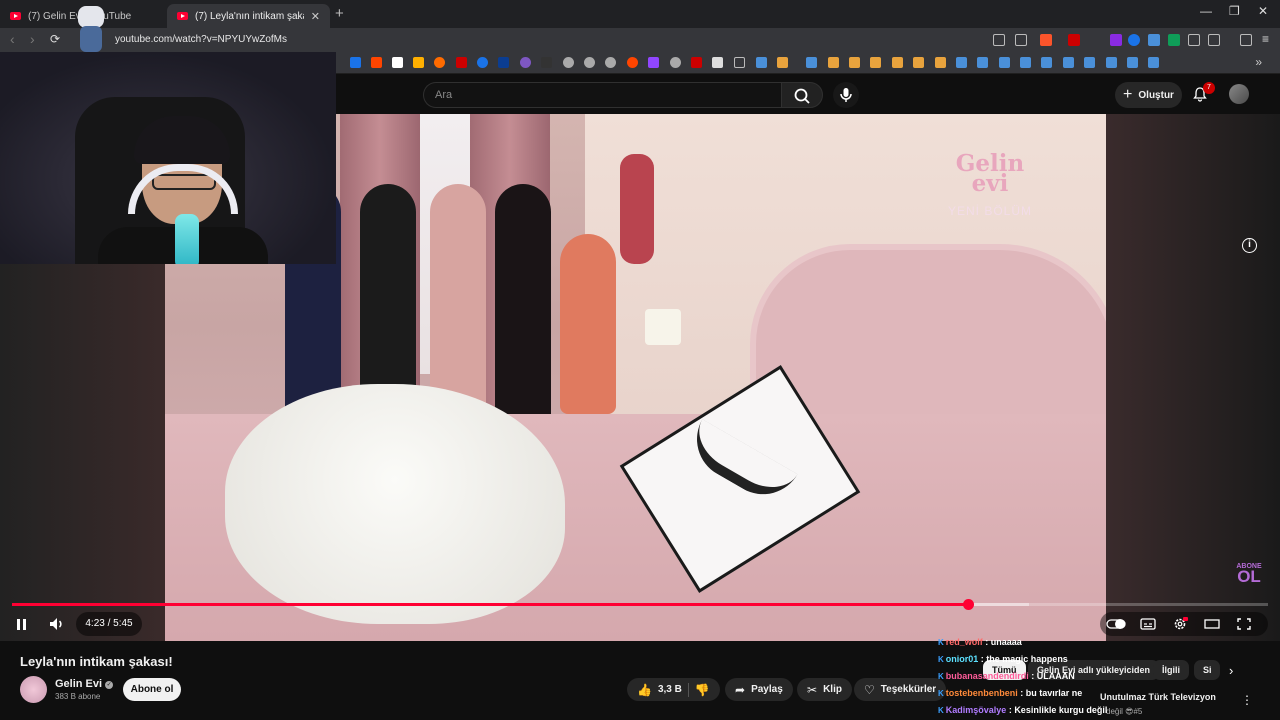 The image size is (1280, 720). Describe the element at coordinates (55, 624) in the screenshot. I see `volume-icon` at that location.